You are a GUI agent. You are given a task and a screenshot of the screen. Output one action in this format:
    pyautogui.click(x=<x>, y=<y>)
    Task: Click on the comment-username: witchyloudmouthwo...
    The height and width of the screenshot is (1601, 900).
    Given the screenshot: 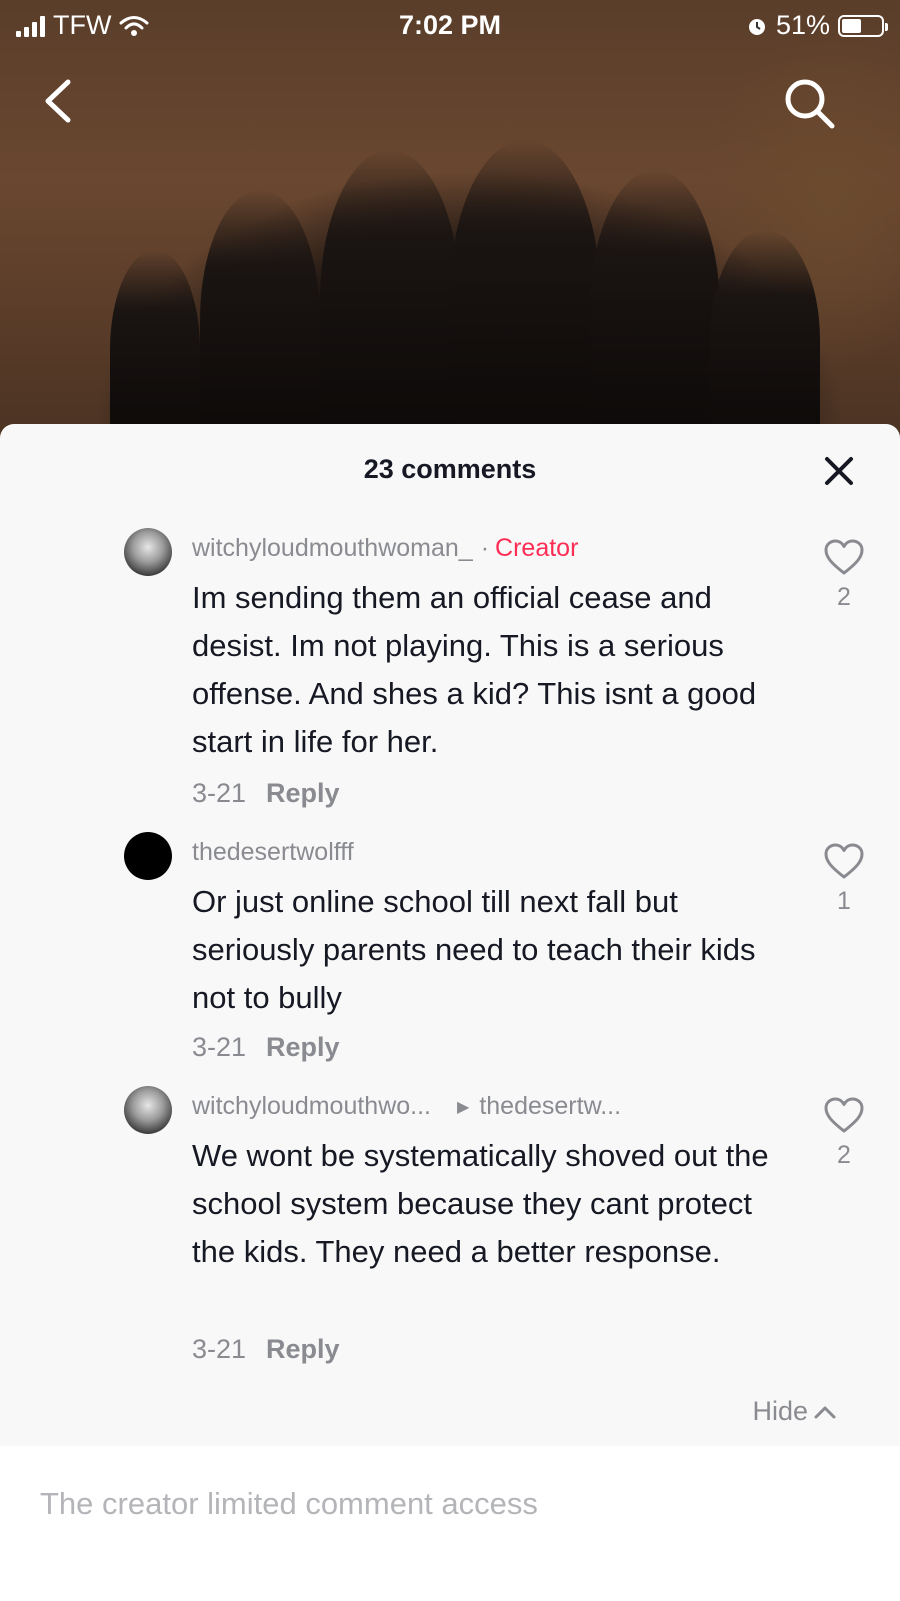 What is the action you would take?
    pyautogui.click(x=311, y=1106)
    